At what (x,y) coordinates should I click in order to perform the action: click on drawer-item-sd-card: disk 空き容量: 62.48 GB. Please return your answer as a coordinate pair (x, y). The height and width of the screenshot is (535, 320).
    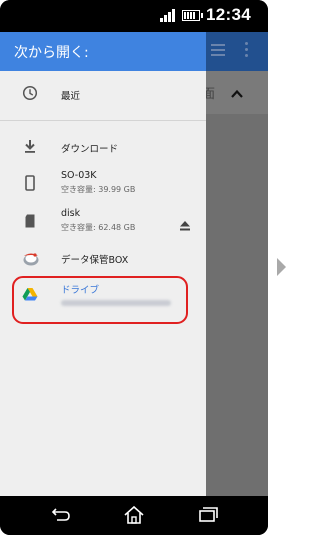
    Looking at the image, I should click on (103, 223).